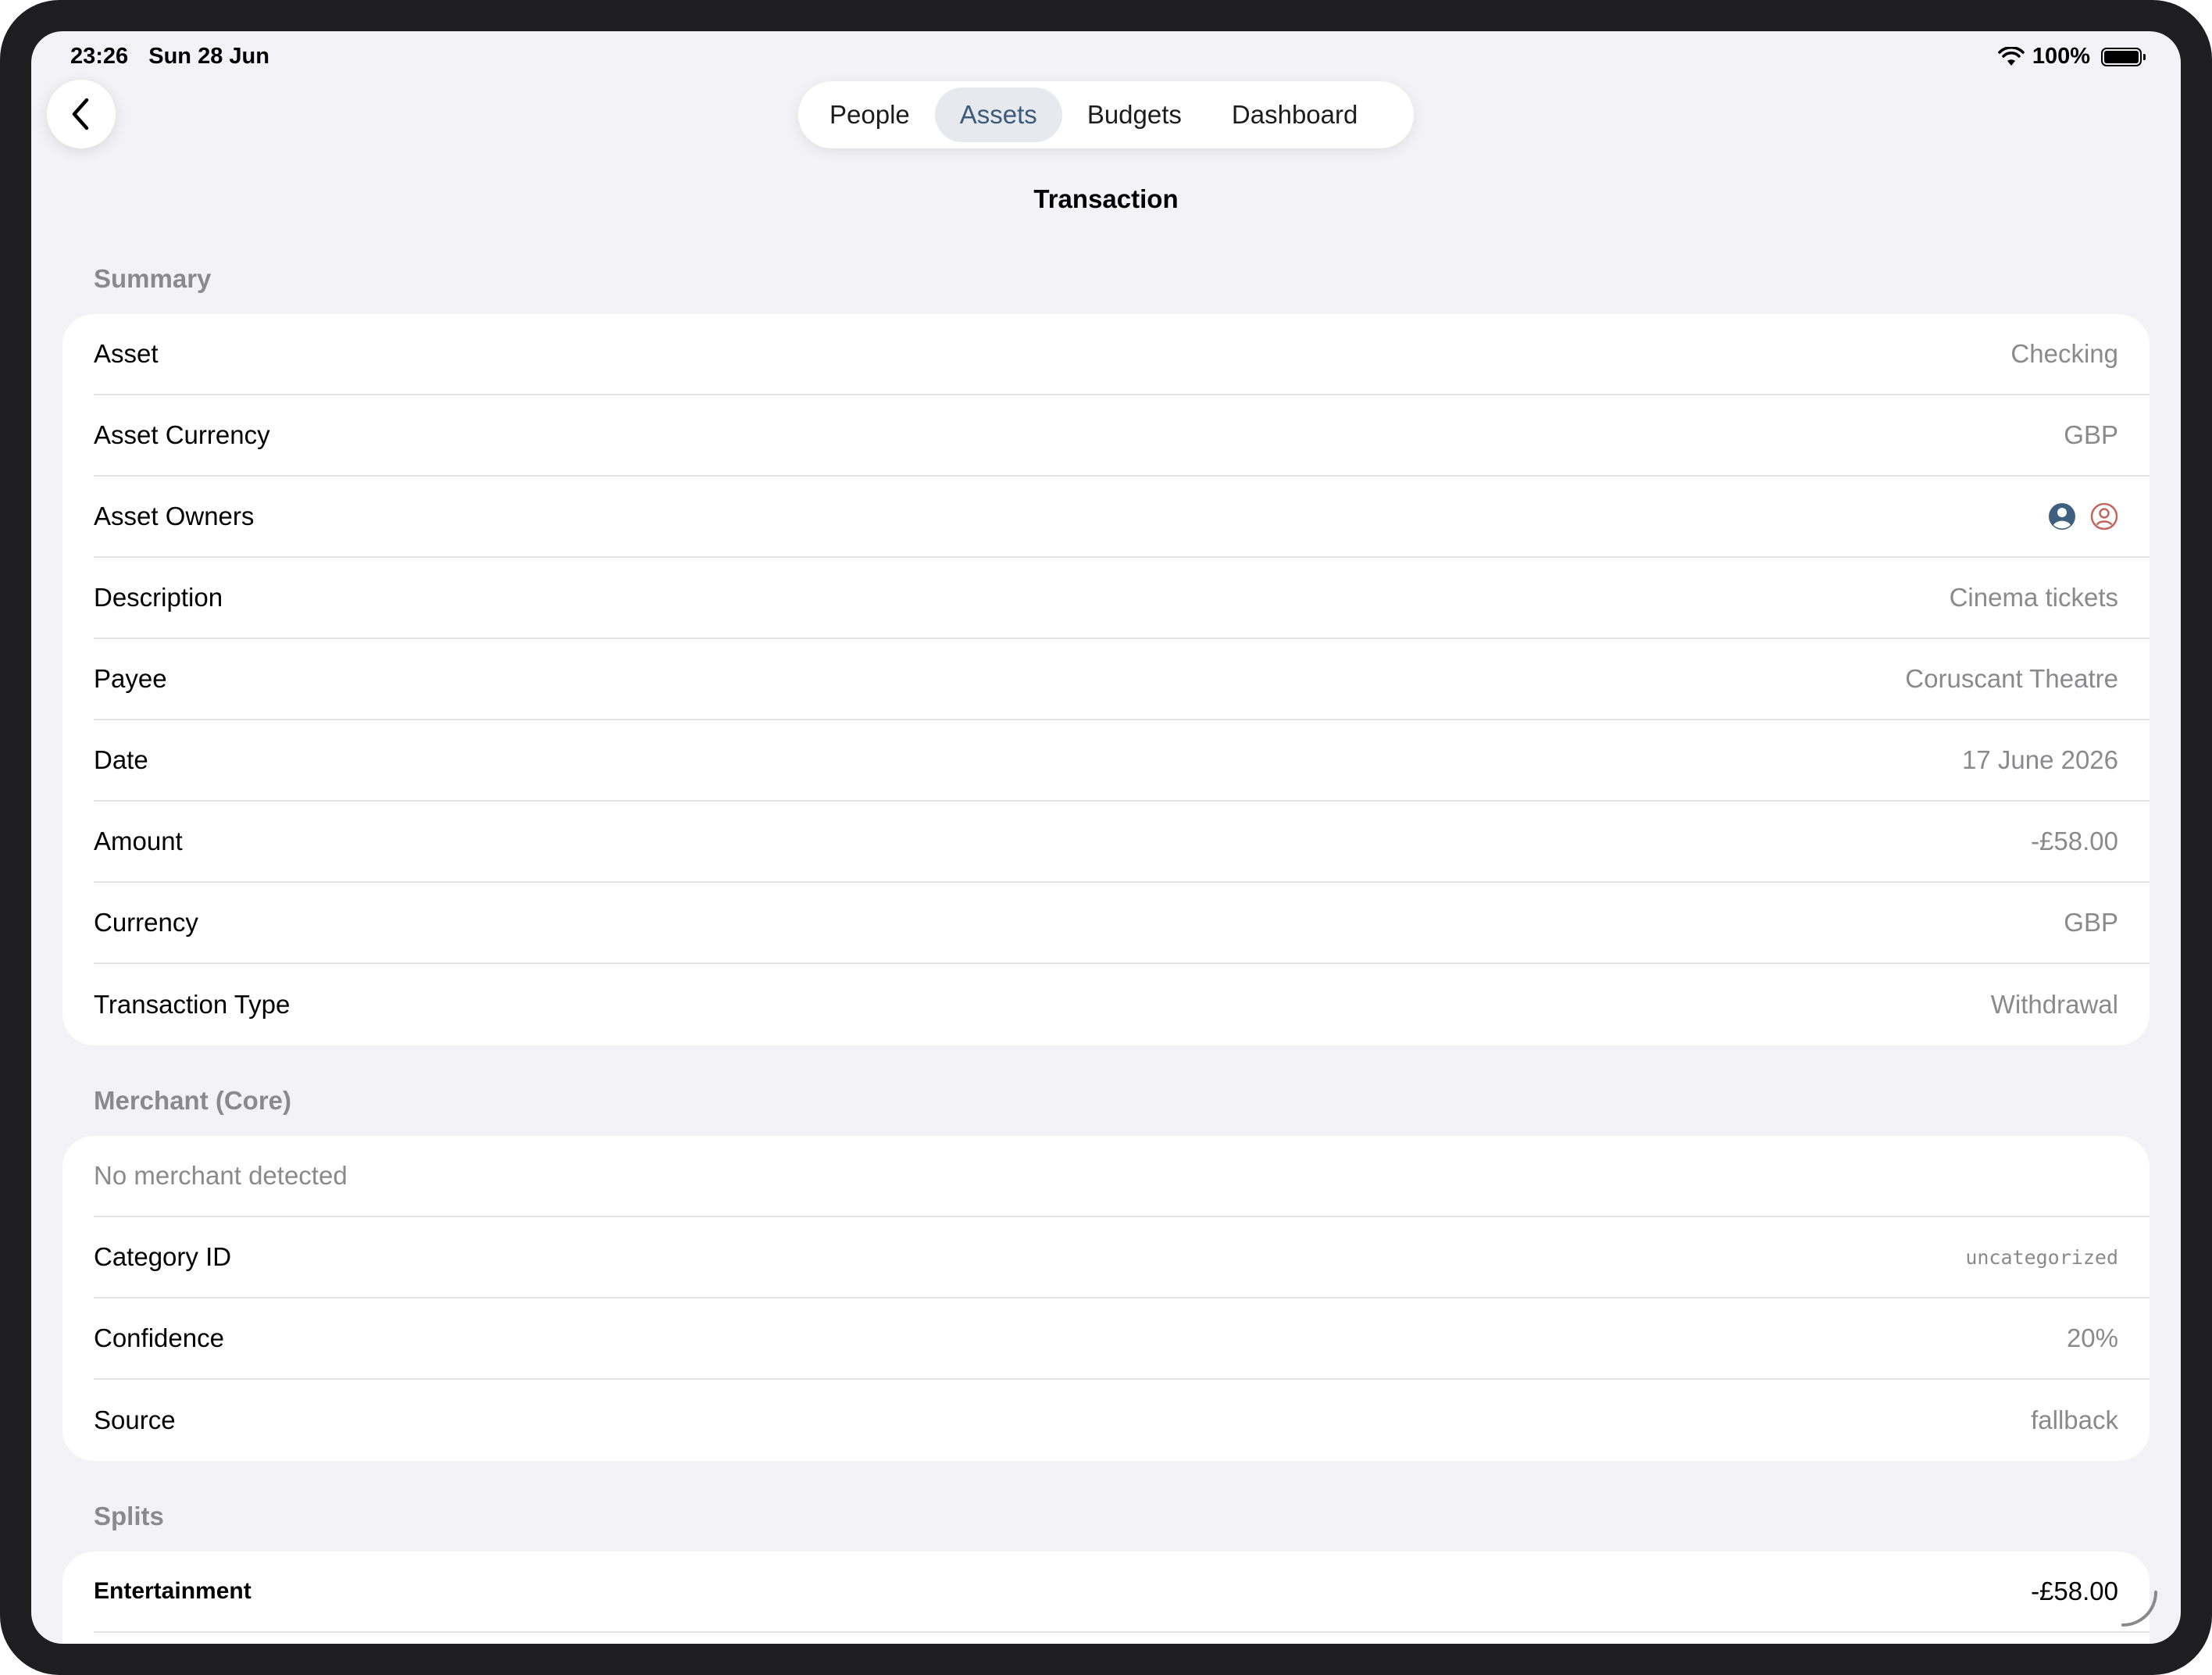 Image resolution: width=2212 pixels, height=1675 pixels. Describe the element at coordinates (2074, 1419) in the screenshot. I see `row-value: fallback` at that location.